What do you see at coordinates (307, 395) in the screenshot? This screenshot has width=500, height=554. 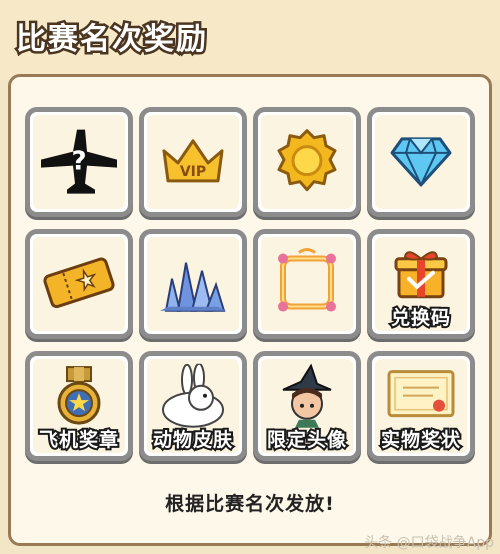 I see `witch-avatar-icon` at bounding box center [307, 395].